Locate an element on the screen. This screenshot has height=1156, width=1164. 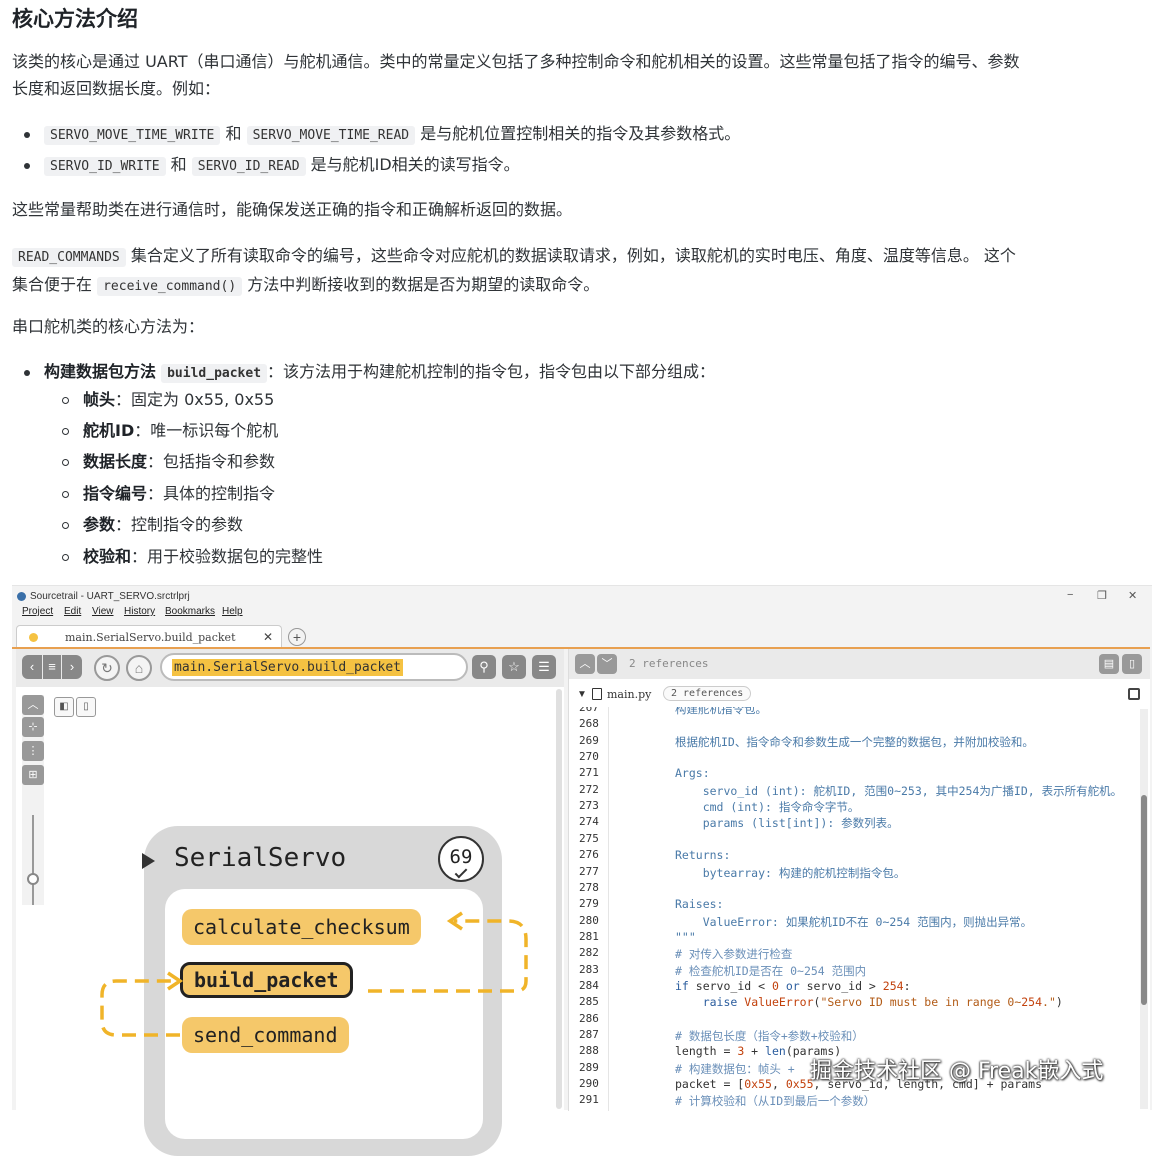
code-line: """ is located at coordinates (685, 936).